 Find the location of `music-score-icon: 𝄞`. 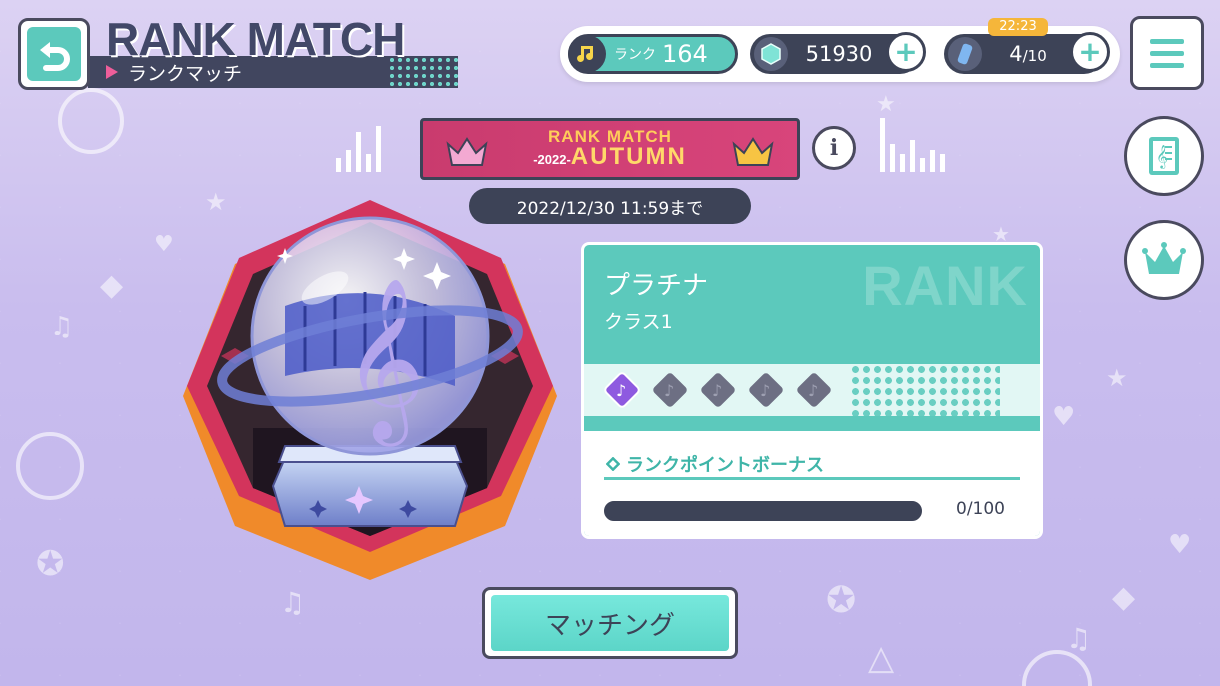

music-score-icon: 𝄞 is located at coordinates (1164, 156).